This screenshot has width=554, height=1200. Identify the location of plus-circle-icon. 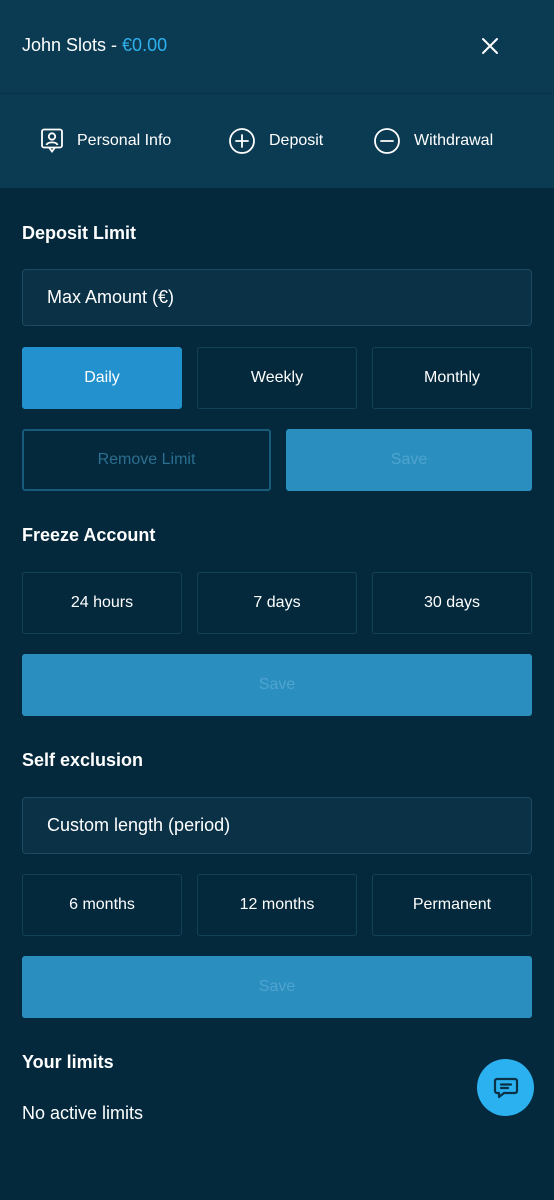
(242, 141).